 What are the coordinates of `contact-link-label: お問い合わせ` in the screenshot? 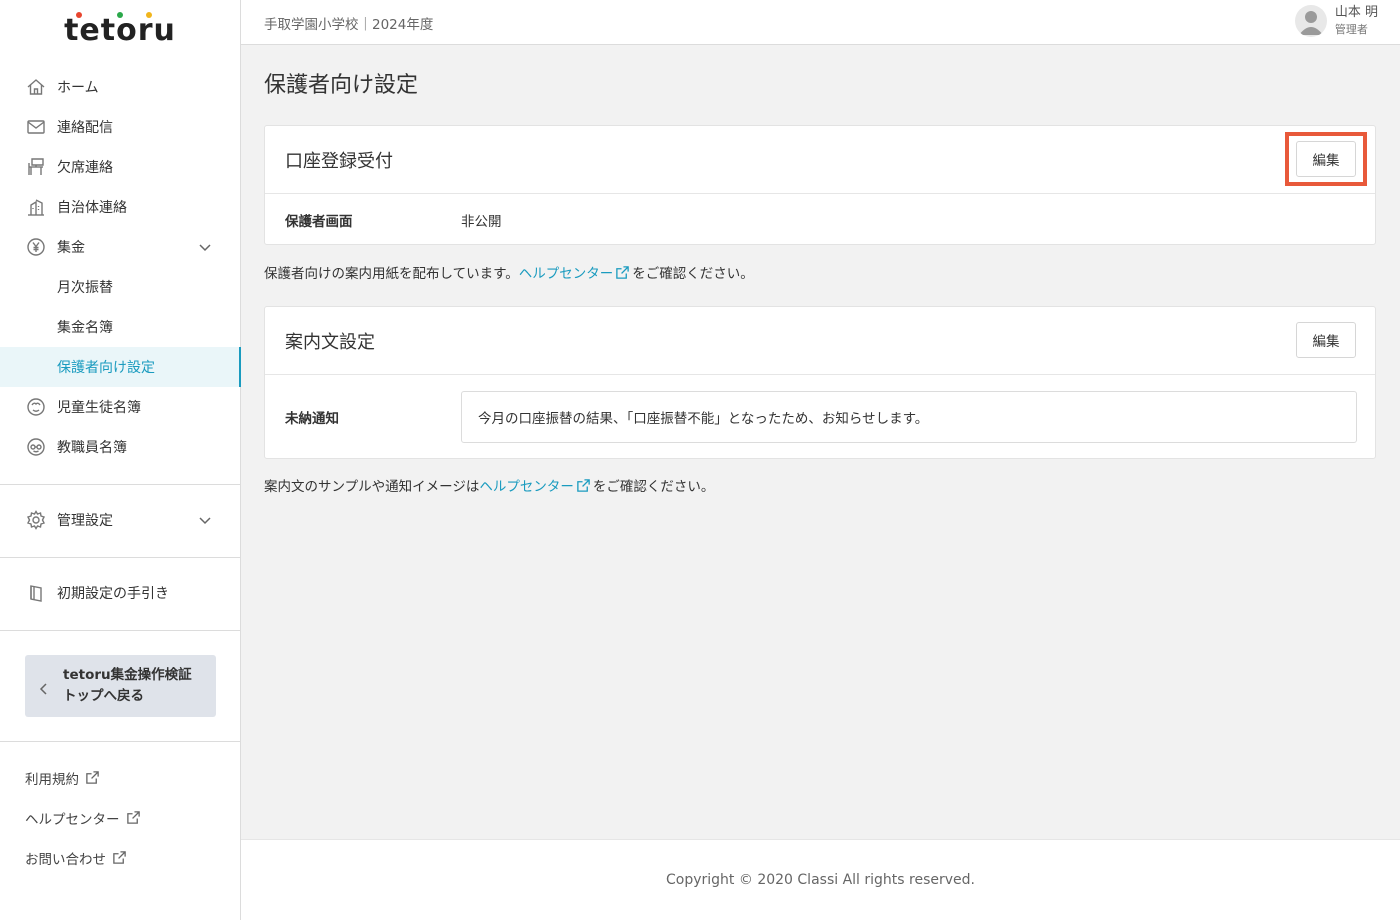 It's located at (65, 860).